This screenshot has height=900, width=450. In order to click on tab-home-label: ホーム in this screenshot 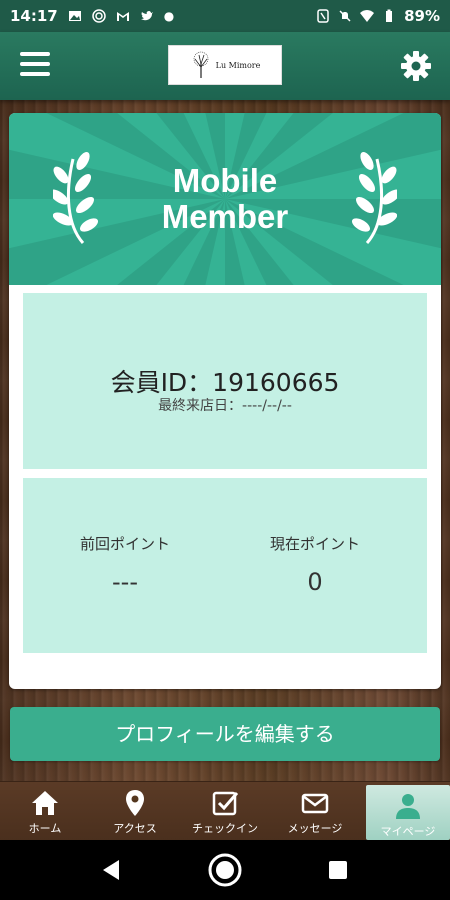, I will do `click(45, 828)`.